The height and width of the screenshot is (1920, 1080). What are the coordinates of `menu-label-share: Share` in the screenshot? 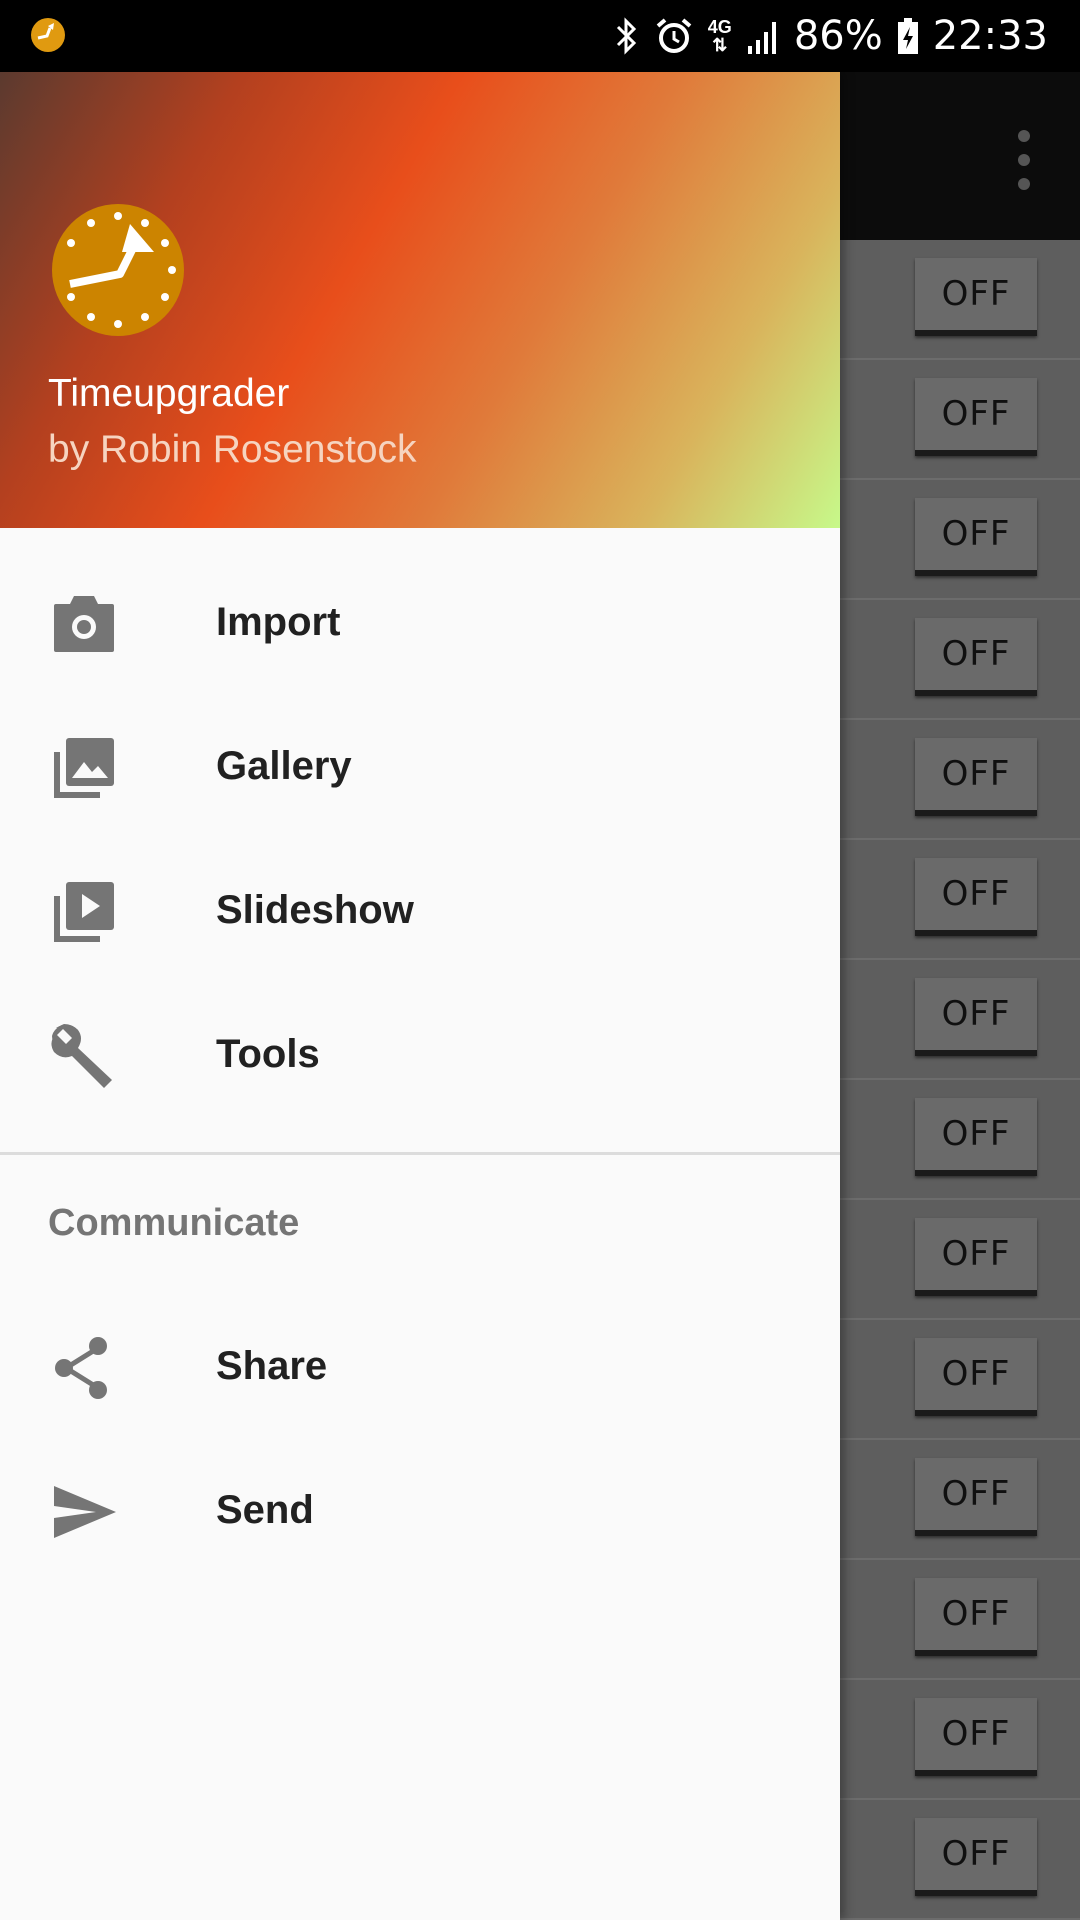 It's located at (272, 1366).